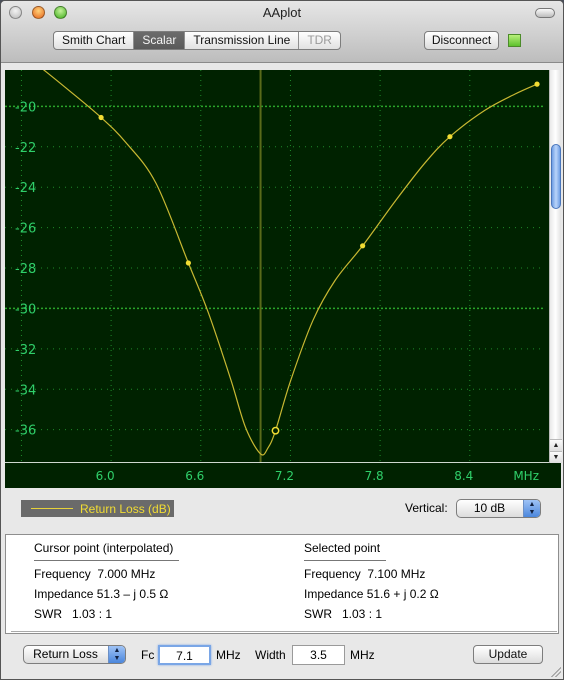 This screenshot has width=564, height=680. Describe the element at coordinates (461, 40) in the screenshot. I see `disconnect-button: Disconnect` at that location.